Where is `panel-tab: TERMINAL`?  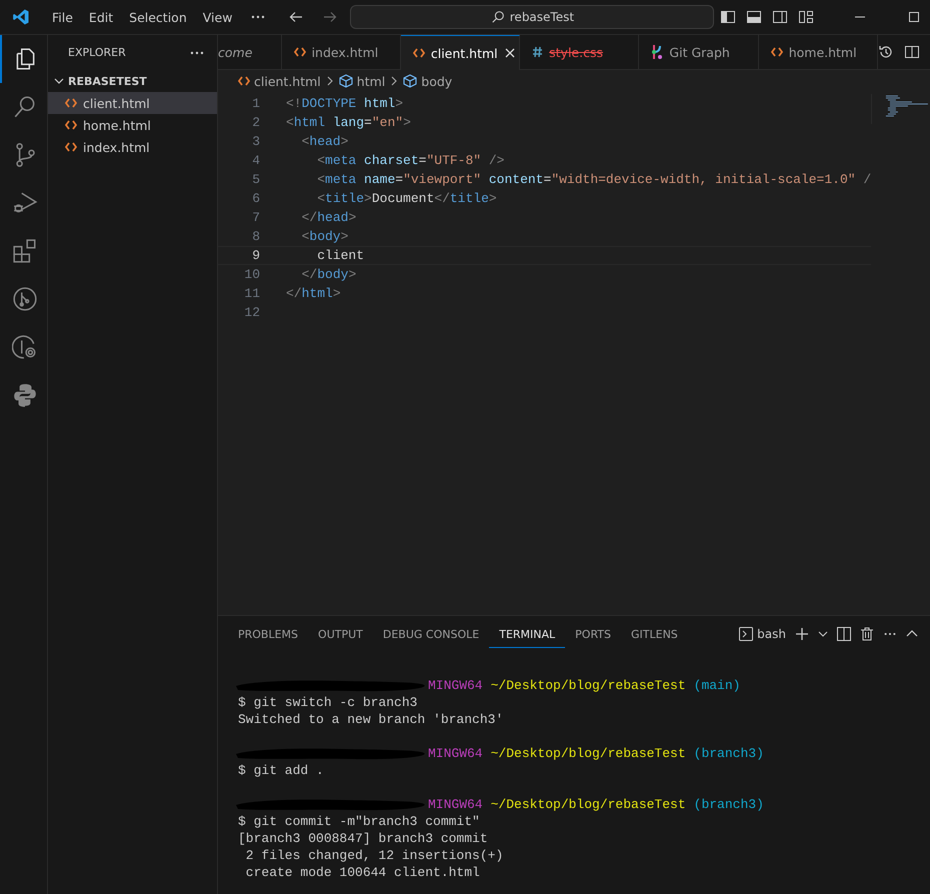
panel-tab: TERMINAL is located at coordinates (527, 634).